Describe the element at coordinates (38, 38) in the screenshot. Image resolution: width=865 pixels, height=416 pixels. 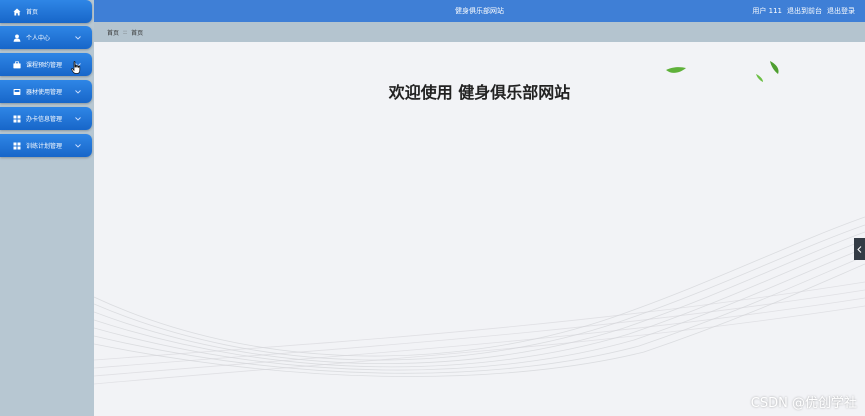
I see `sidebar-item-label: 个人中心` at that location.